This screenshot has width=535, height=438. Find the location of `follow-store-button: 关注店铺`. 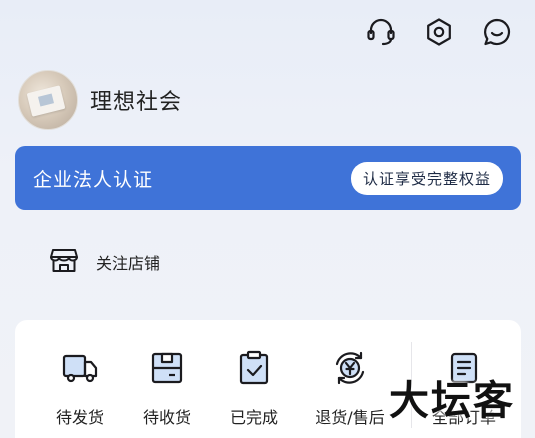

follow-store-button: 关注店铺 is located at coordinates (104, 262).